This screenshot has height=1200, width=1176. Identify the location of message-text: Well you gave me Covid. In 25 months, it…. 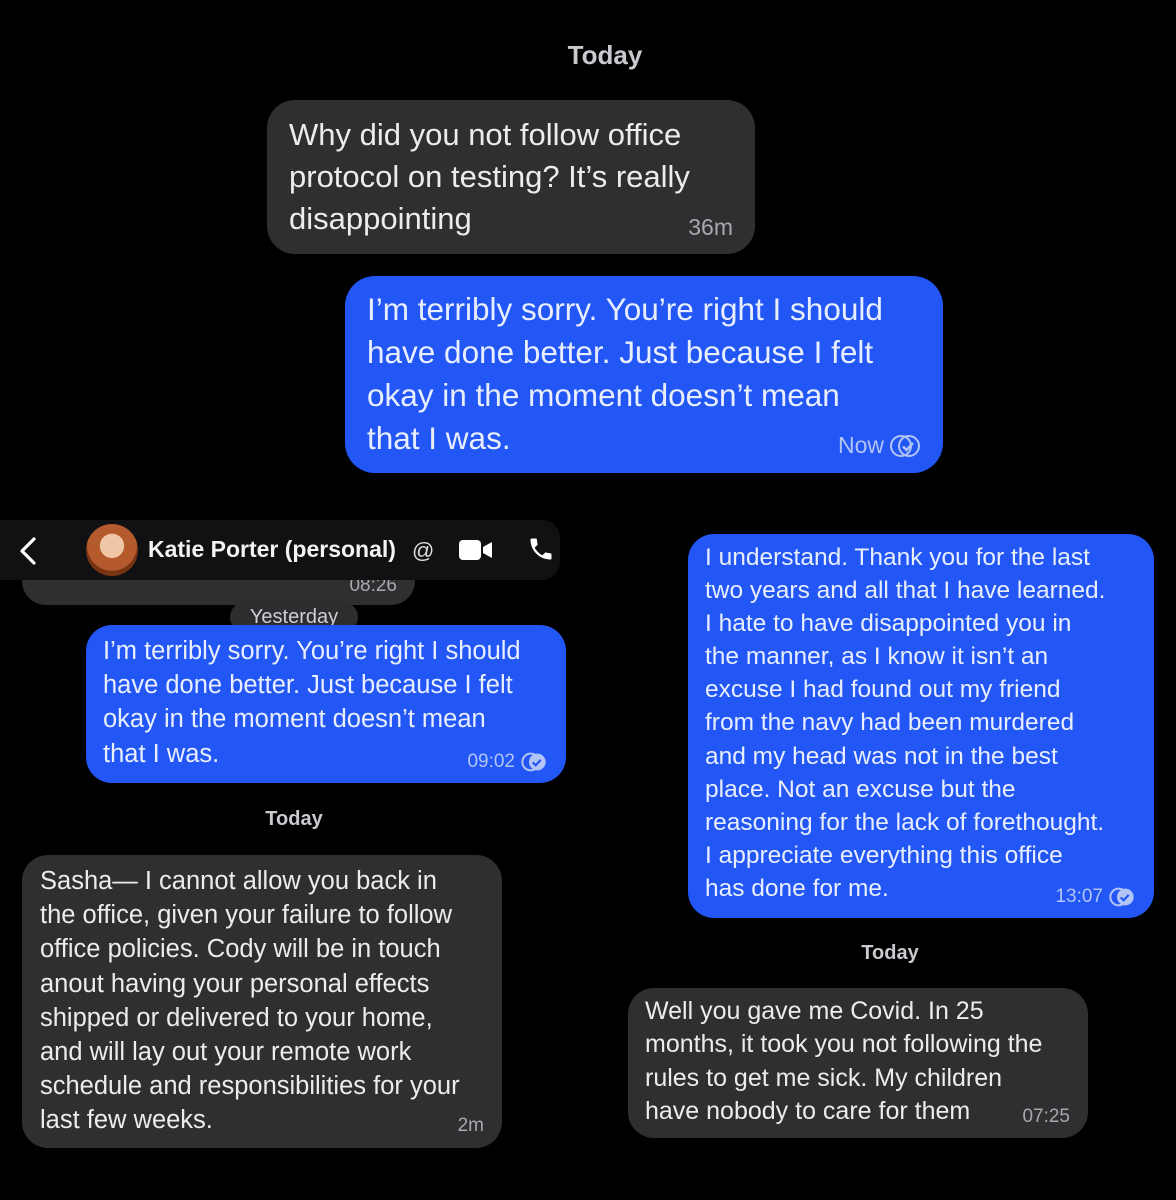
(844, 1061).